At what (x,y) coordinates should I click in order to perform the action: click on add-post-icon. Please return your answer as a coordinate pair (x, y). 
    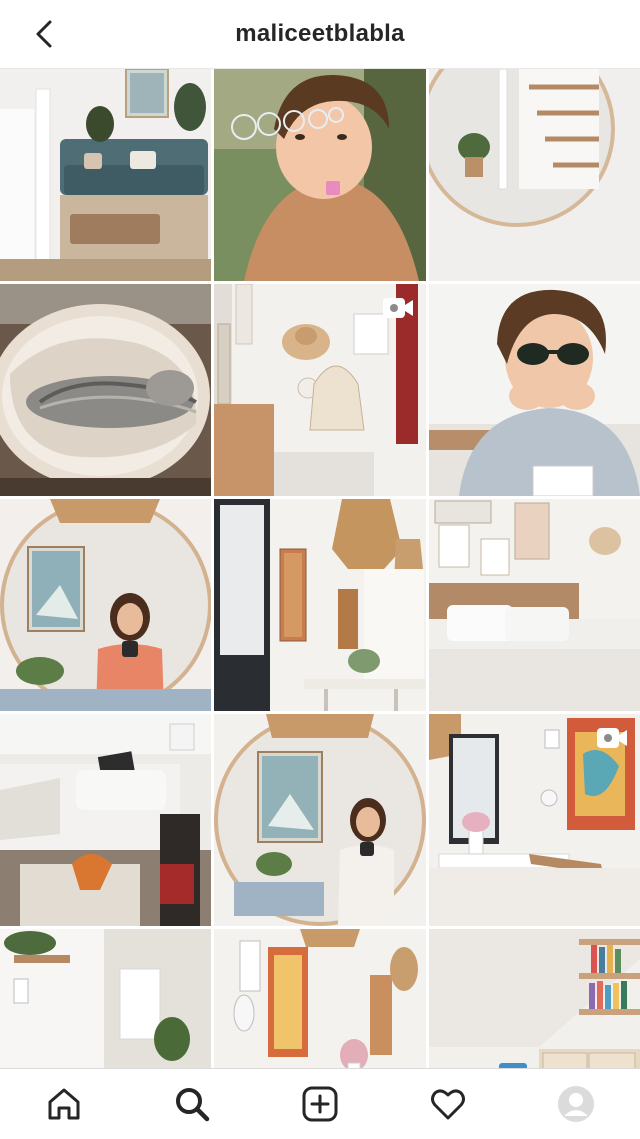
    Looking at the image, I should click on (320, 1104).